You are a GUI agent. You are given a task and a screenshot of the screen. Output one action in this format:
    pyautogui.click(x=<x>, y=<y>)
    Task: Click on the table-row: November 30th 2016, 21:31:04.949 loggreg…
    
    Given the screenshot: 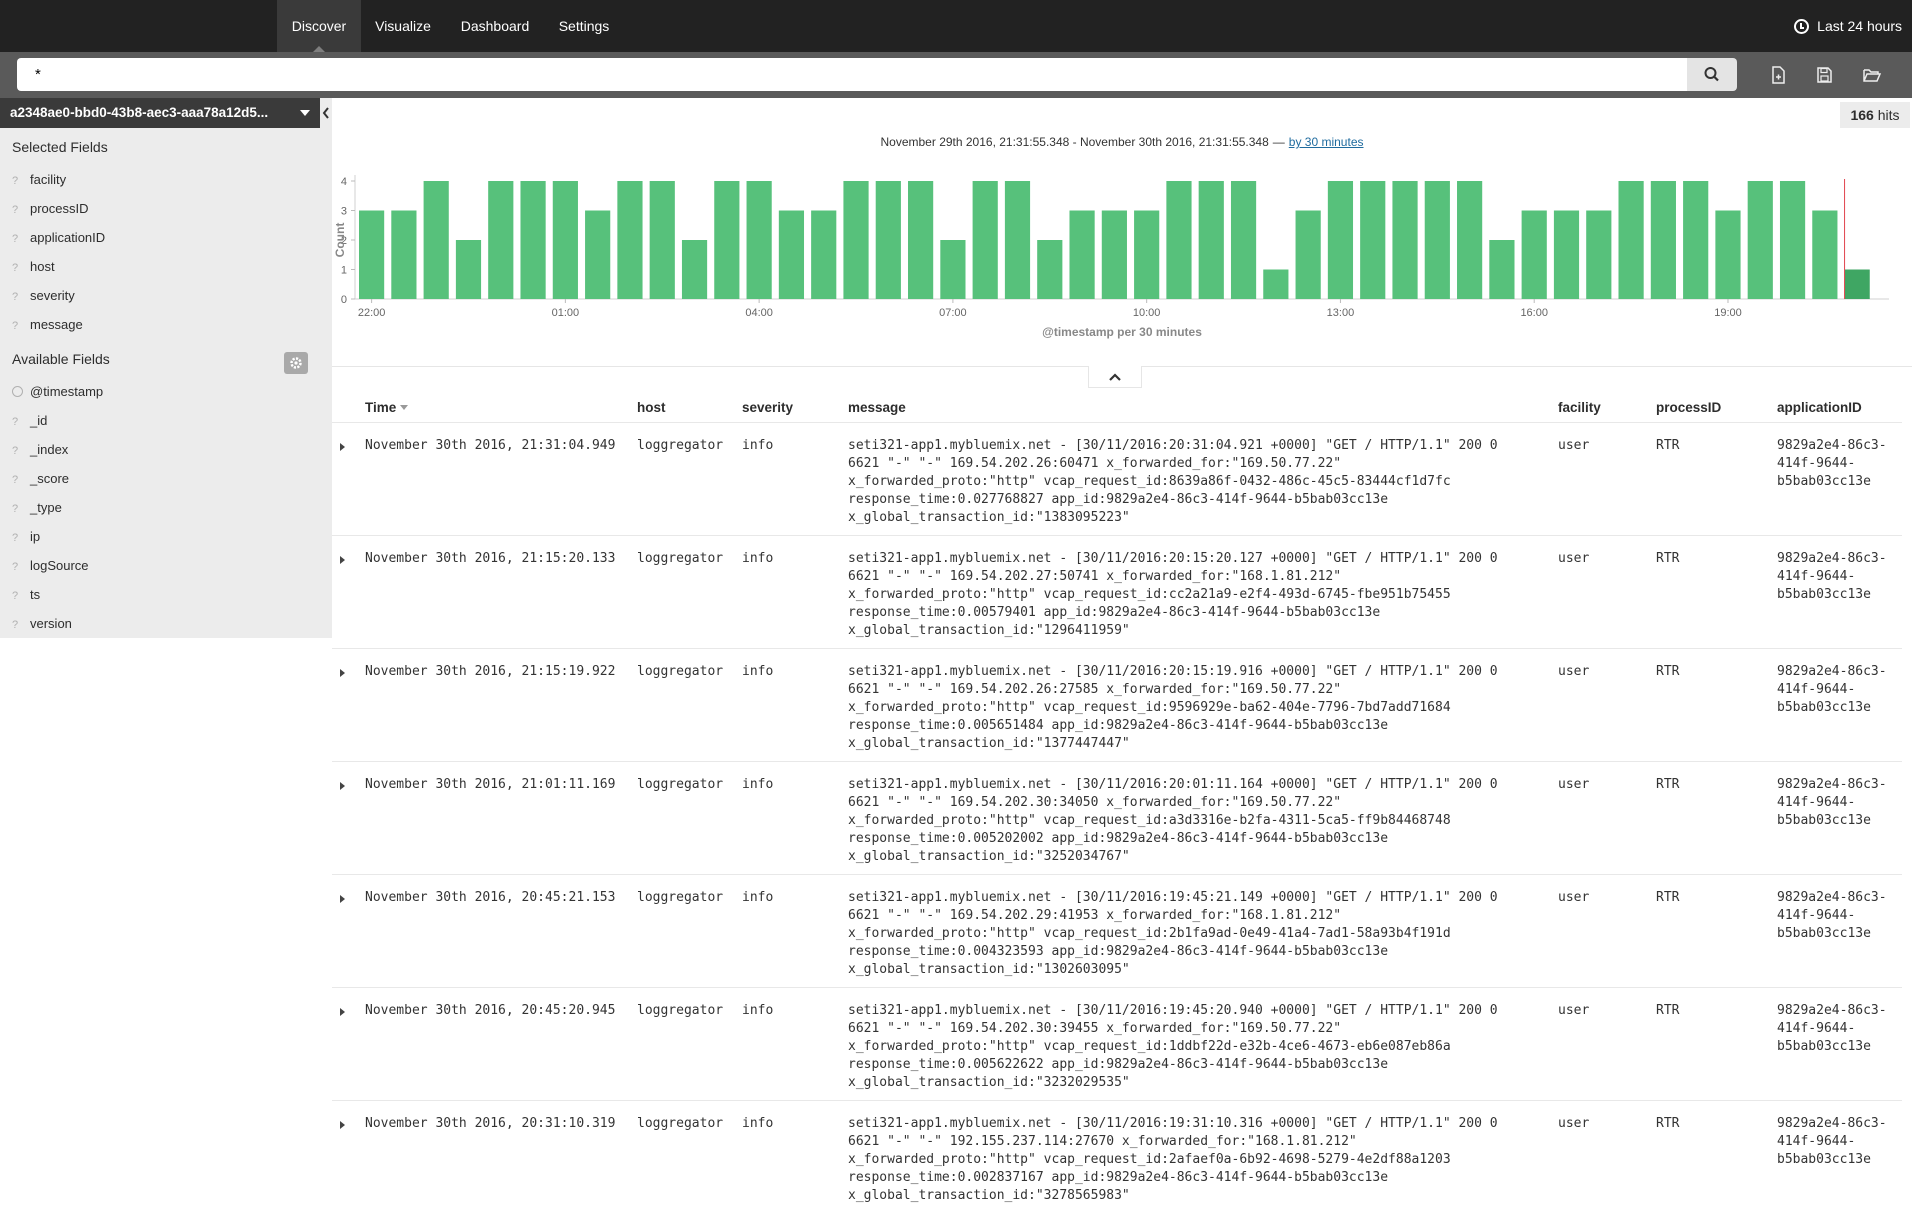 What is the action you would take?
    pyautogui.click(x=1117, y=478)
    